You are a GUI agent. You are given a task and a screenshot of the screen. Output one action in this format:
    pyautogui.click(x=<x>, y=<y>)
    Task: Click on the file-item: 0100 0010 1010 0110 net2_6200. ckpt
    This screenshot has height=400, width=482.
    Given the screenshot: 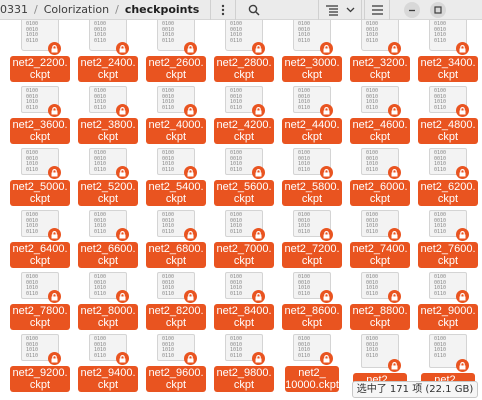 What is the action you would take?
    pyautogui.click(x=448, y=175)
    